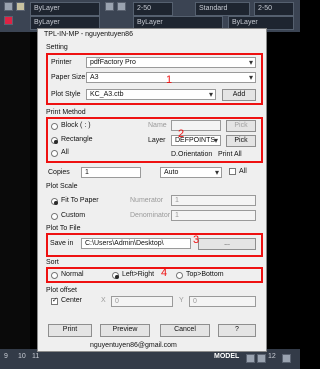 This screenshot has width=320, height=369. Describe the element at coordinates (243, 171) in the screenshot. I see `all-checkbox-label: All` at that location.